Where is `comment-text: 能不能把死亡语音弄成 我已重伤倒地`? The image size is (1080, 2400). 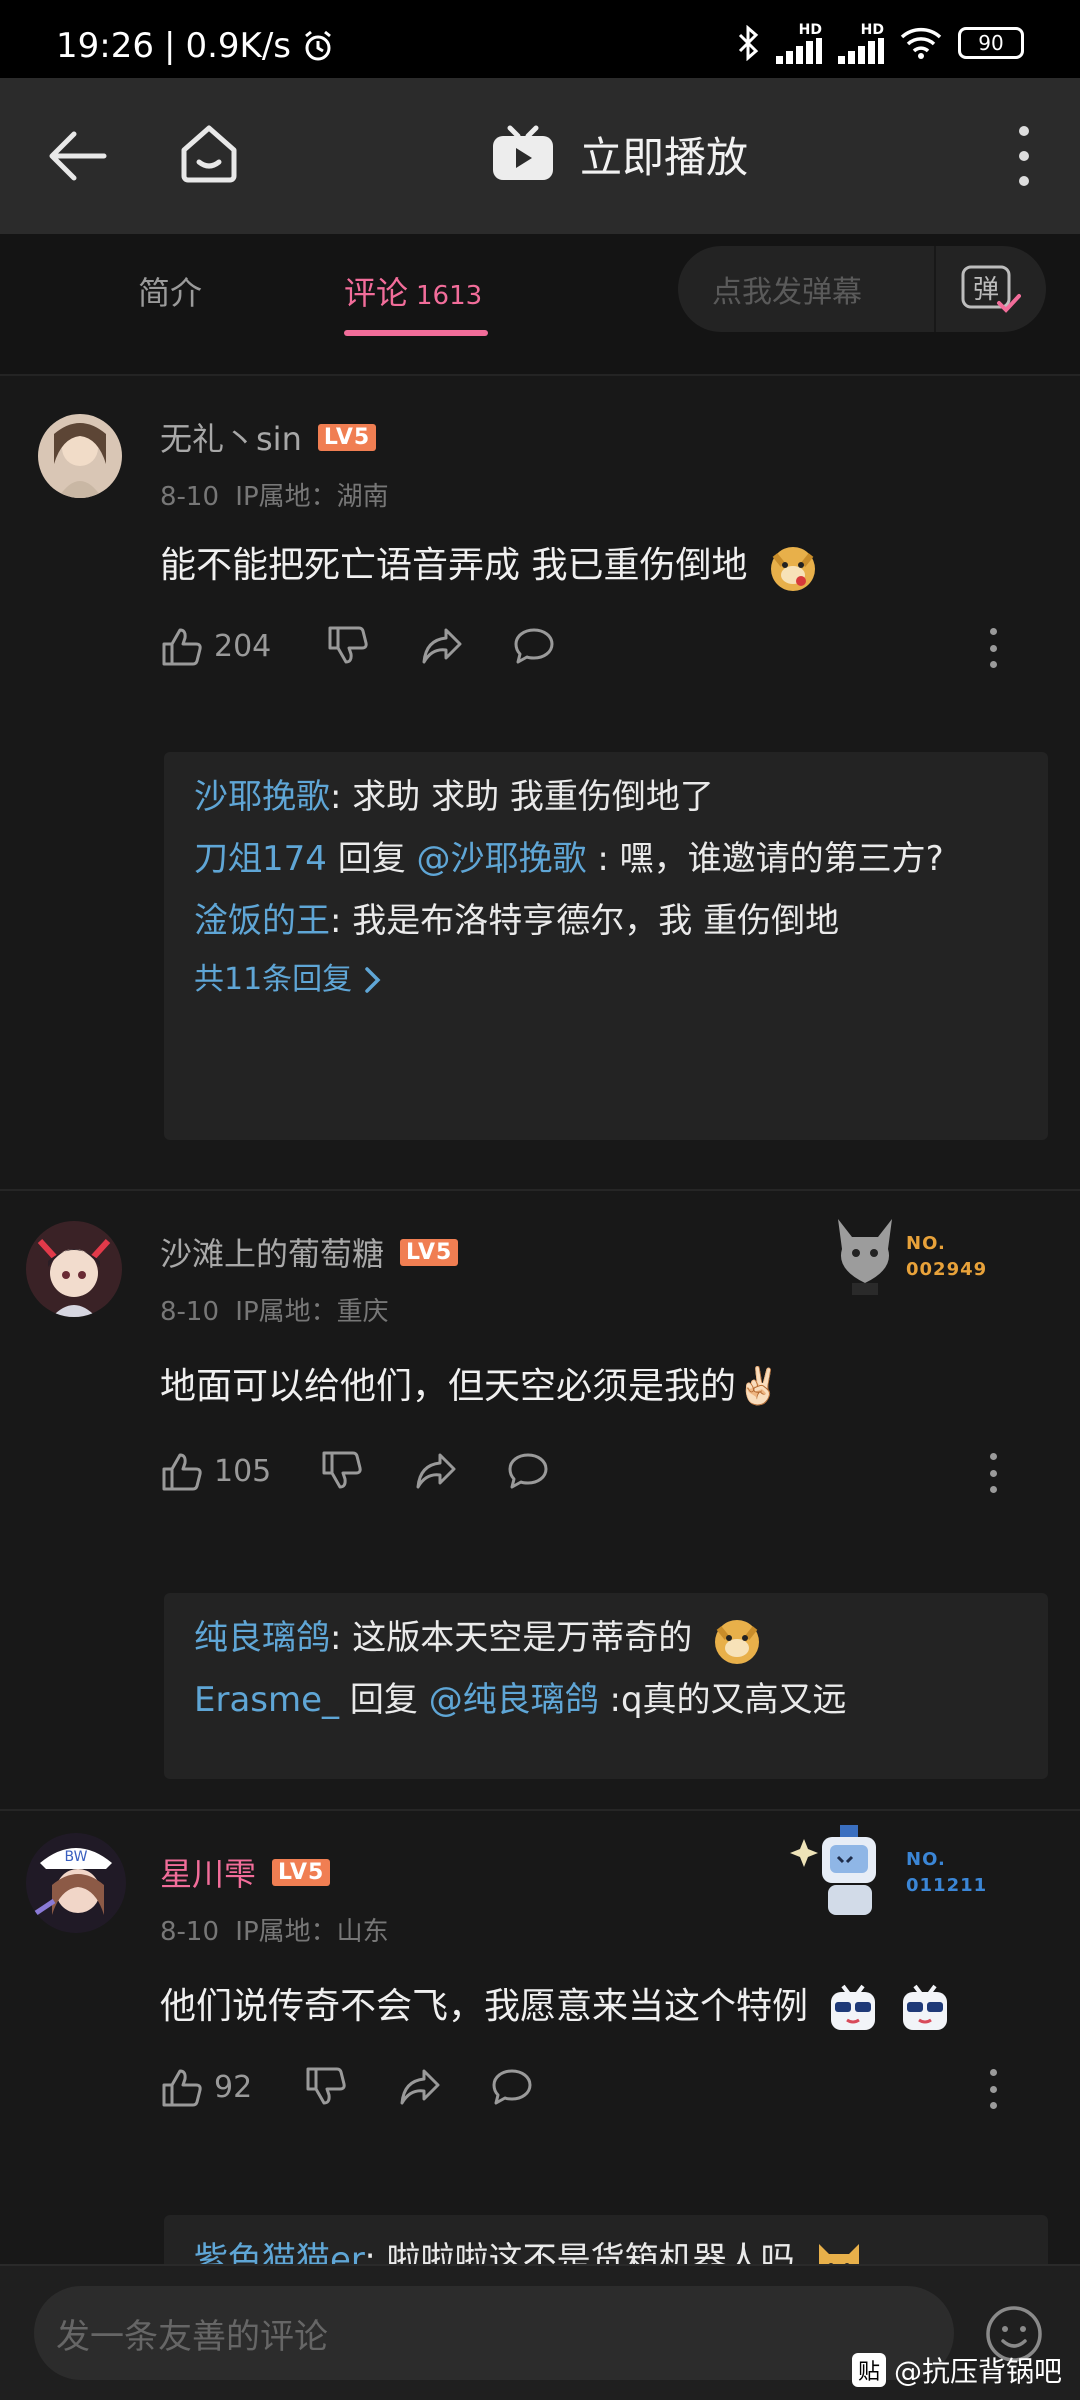
comment-text: 能不能把死亡语音弄成 我已重伤倒地 is located at coordinates (489, 564).